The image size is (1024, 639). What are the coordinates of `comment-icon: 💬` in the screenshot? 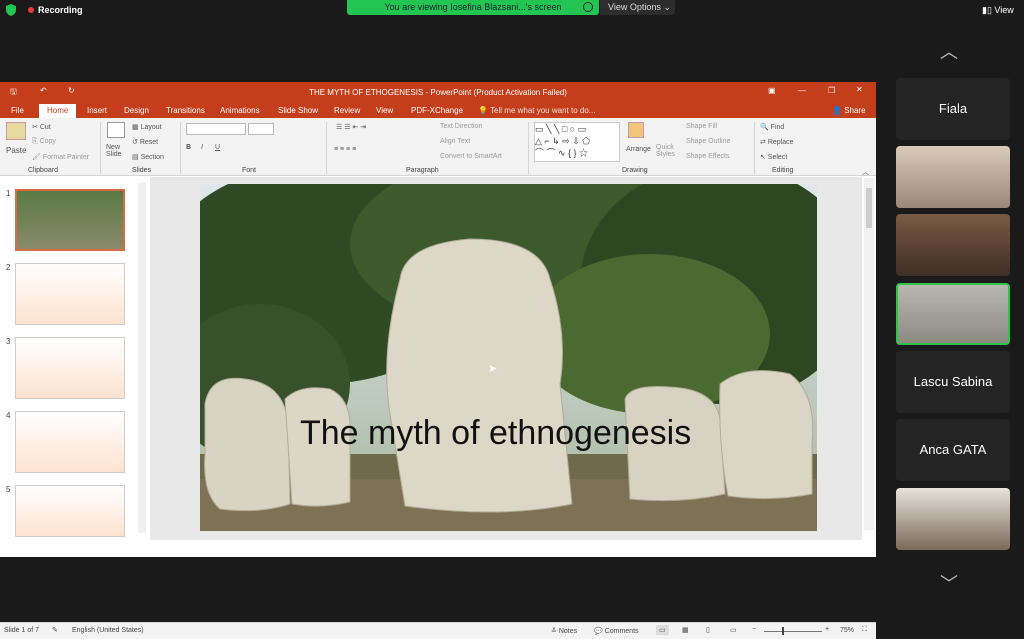 It's located at (599, 631).